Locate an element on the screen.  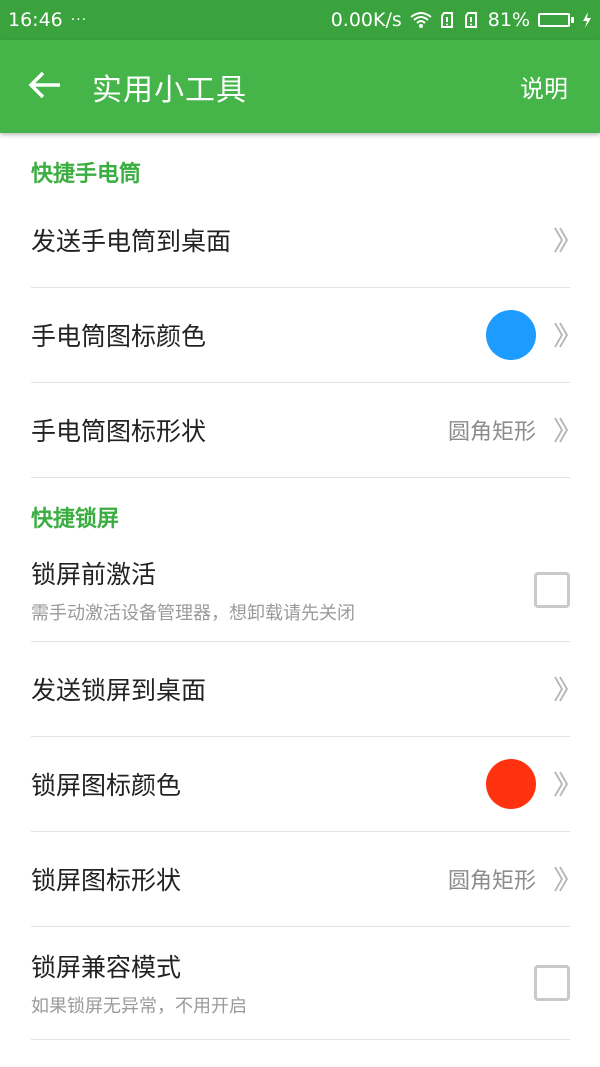
send-lock-to-desktop: 发送锁屏到桌面 is located at coordinates (300, 689).